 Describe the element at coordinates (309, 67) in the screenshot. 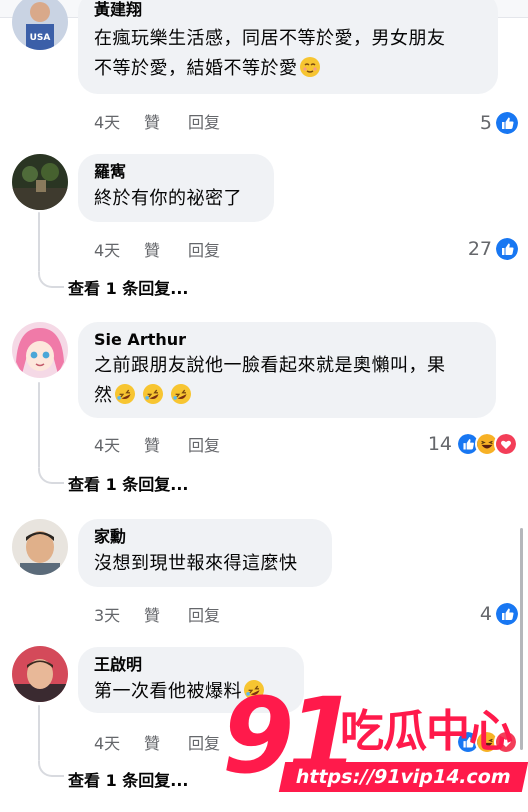

I see `relieved-face-emoji-icon` at that location.